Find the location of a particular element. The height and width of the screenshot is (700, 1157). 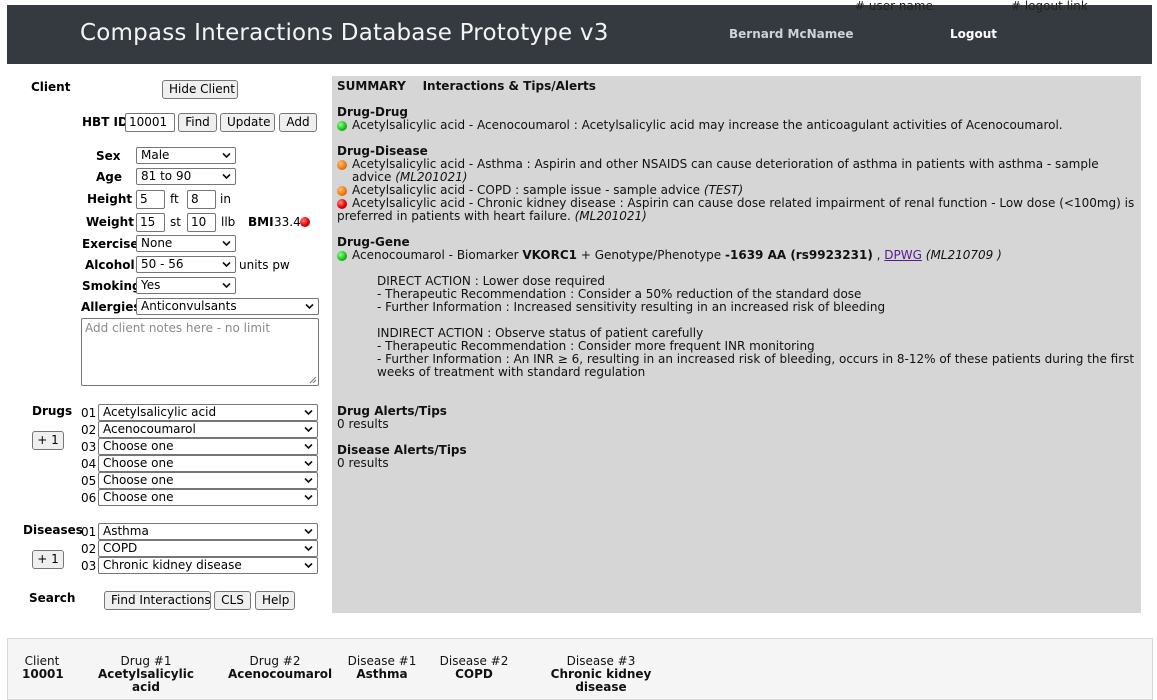

find-client-button: Find is located at coordinates (197, 122).